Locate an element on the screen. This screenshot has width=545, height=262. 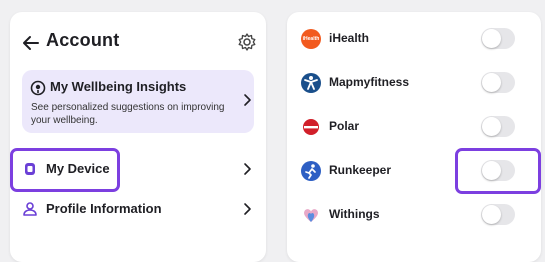
person-icon is located at coordinates (30, 209).